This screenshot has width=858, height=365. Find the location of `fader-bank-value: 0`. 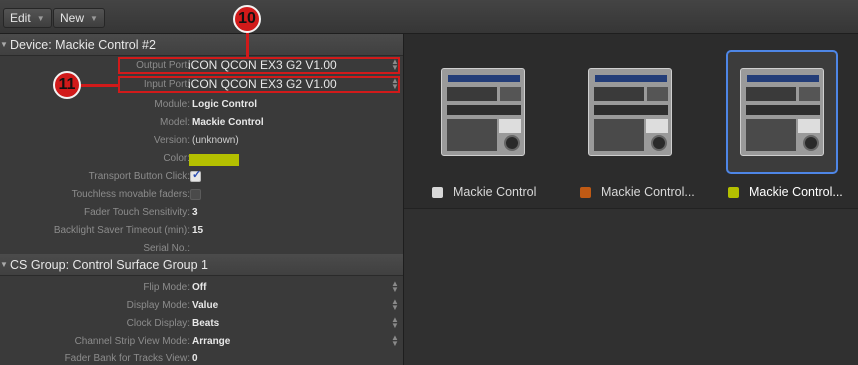

fader-bank-value: 0 is located at coordinates (195, 358).